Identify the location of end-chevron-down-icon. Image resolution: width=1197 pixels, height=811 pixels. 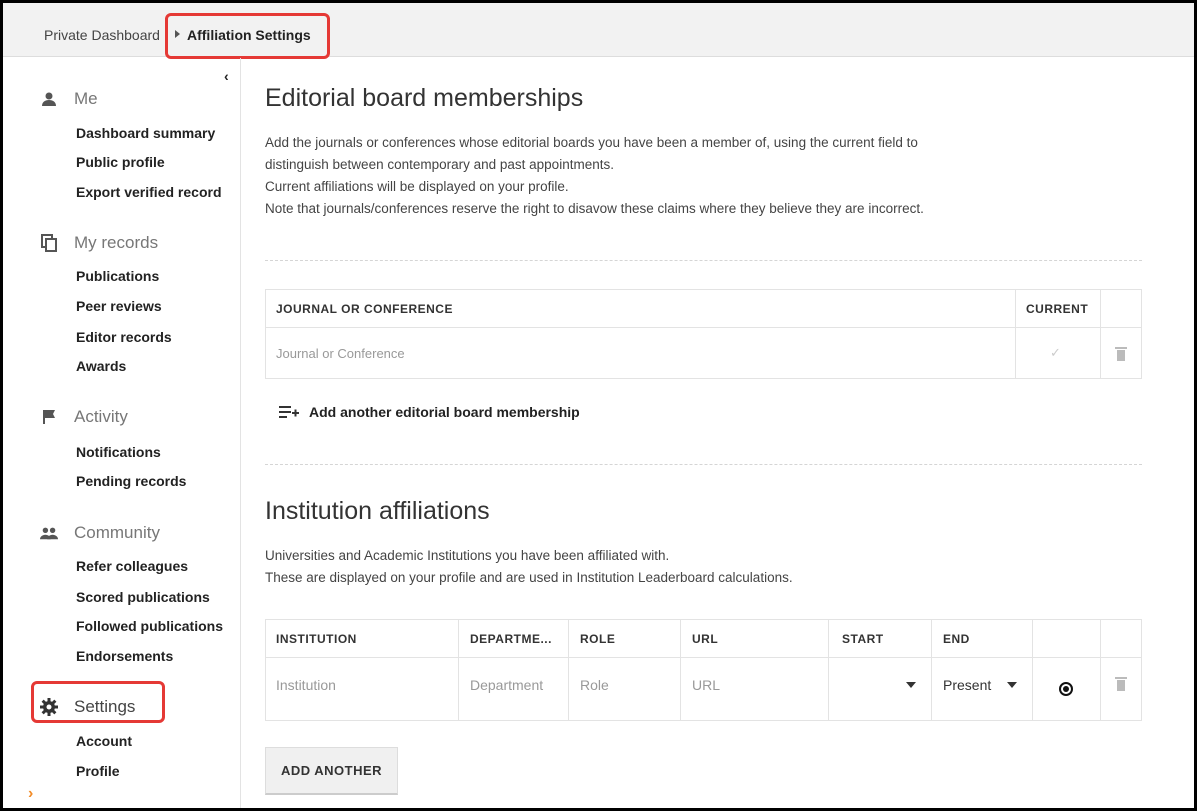
(1012, 685).